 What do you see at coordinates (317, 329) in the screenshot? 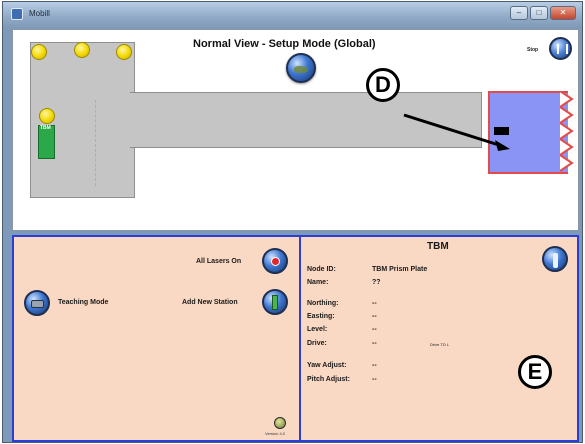
I see `field-label-level: Level:` at bounding box center [317, 329].